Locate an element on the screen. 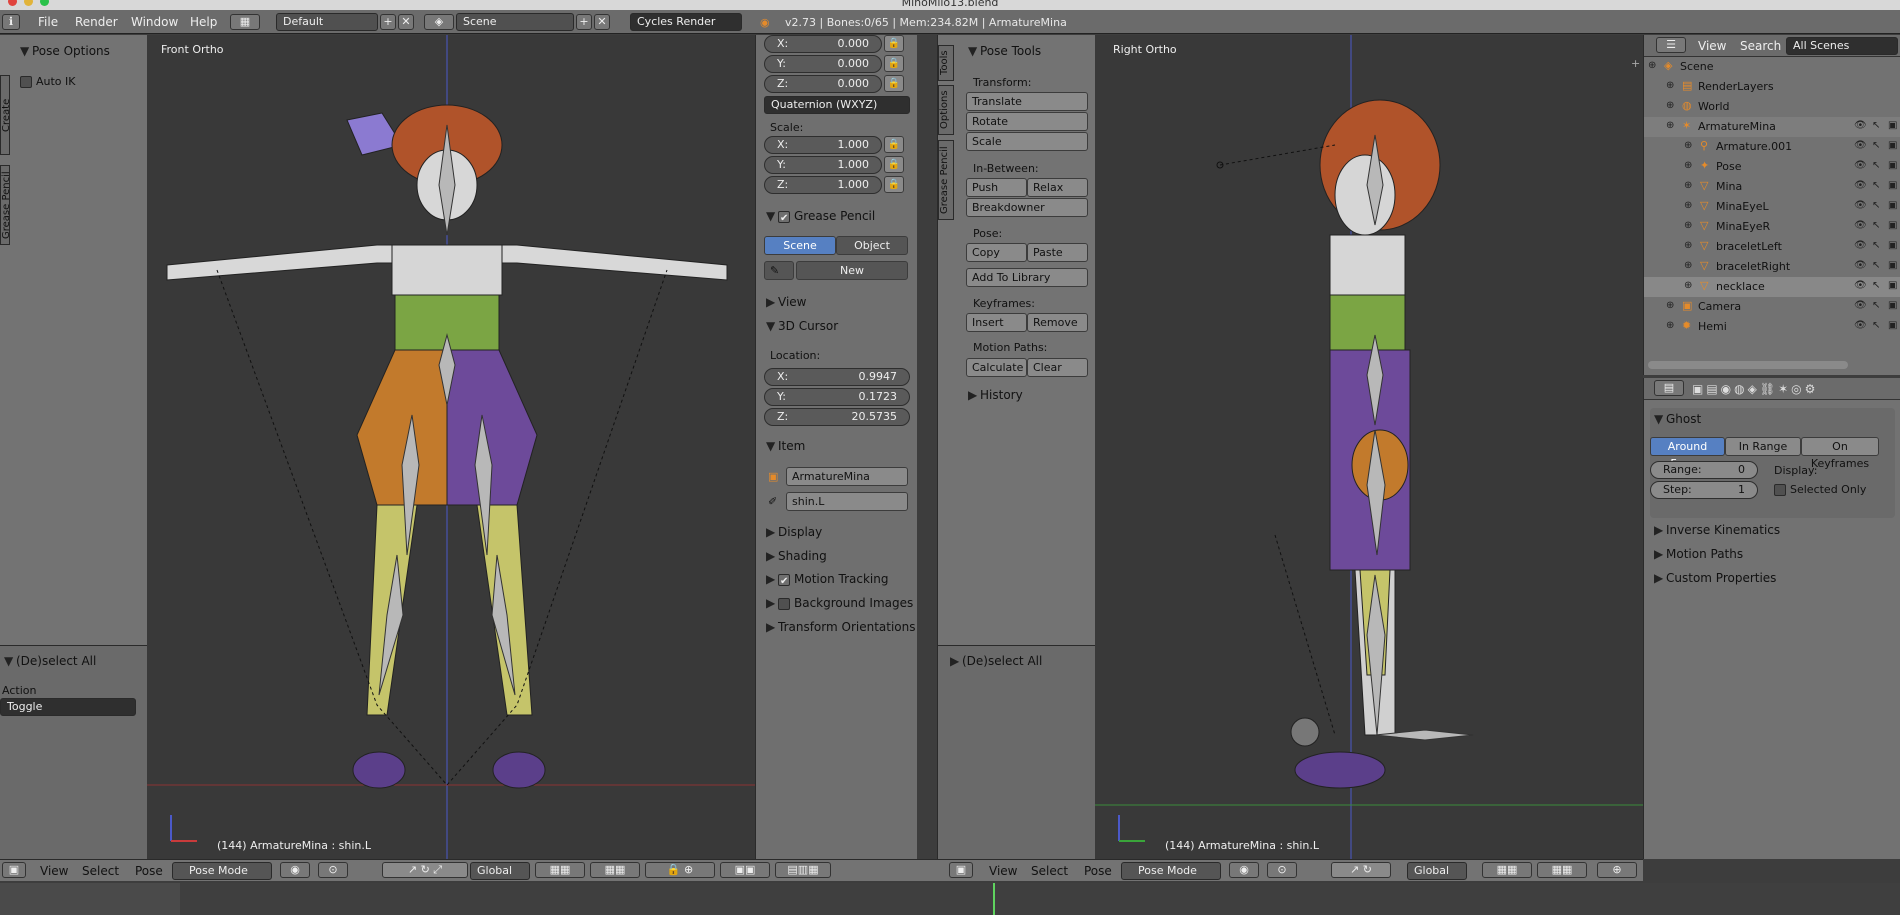  outliner-row: ⊕ ⚲ Armature.001 👁 ↖ ▣ is located at coordinates (1772, 147).